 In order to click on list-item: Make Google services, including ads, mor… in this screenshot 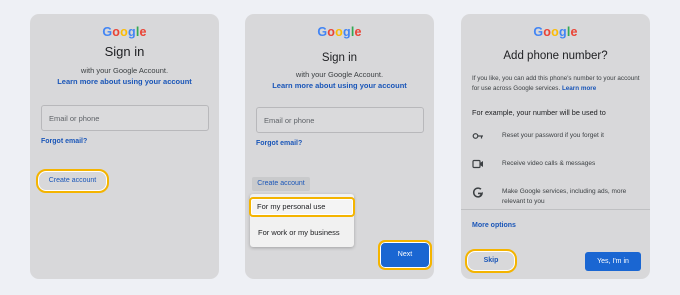, I will do `click(556, 197)`.